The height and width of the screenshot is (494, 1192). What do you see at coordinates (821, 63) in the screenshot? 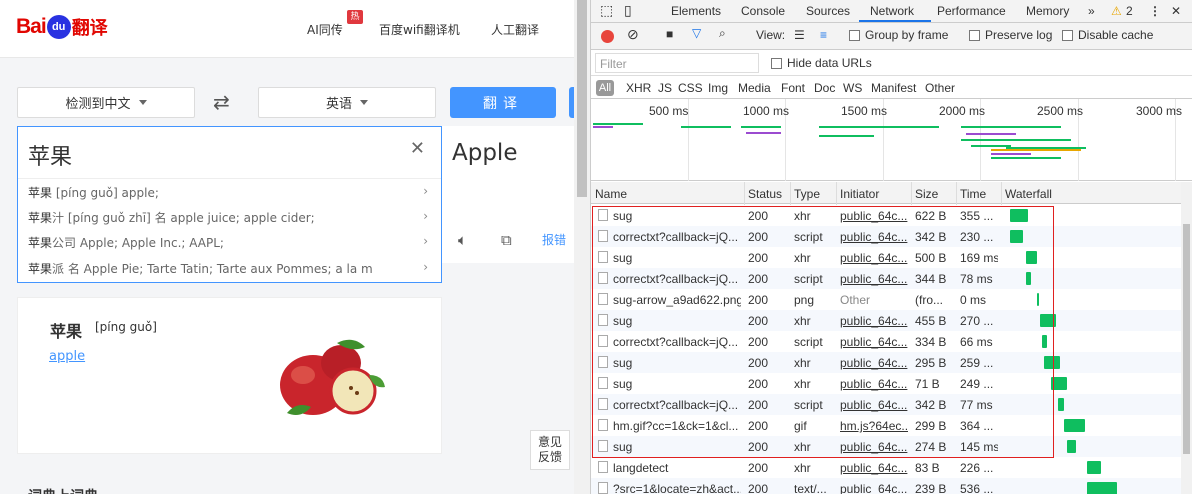
I see `hide-data-urls-checkbox: Hide data URLs` at bounding box center [821, 63].